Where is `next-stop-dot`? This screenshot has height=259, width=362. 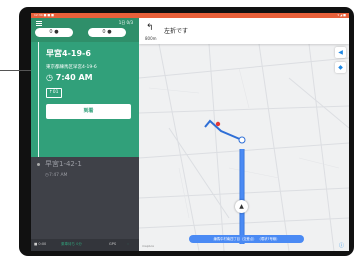
next-stop-dot is located at coordinates (38, 164).